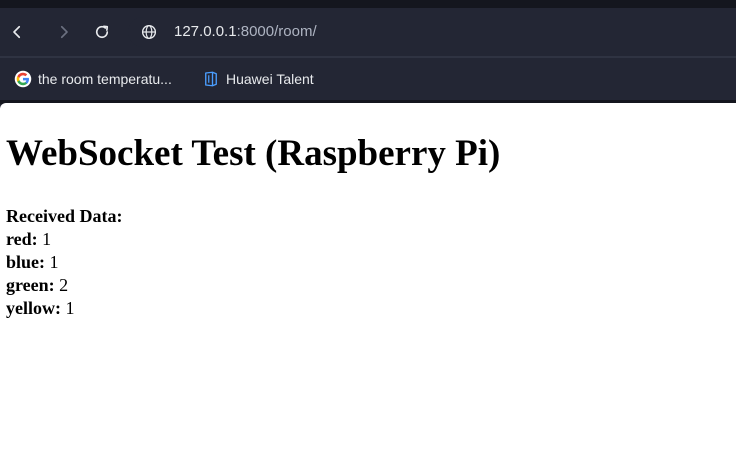  I want to click on browser-toolbar: 127.0.0.1:8000/room/, so click(368, 32).